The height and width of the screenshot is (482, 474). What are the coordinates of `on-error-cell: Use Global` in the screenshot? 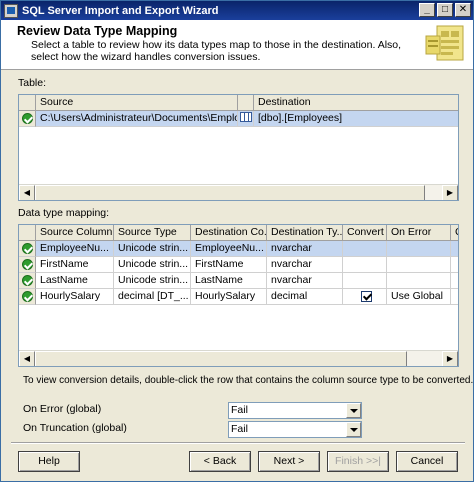 It's located at (419, 297).